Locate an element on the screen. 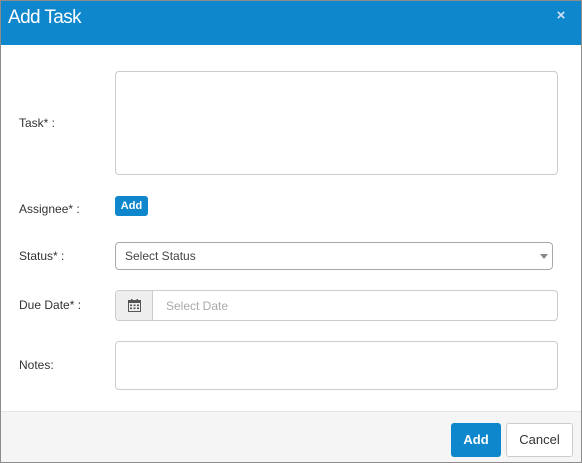 This screenshot has height=463, width=582. dialog-title: Add Task is located at coordinates (45, 17).